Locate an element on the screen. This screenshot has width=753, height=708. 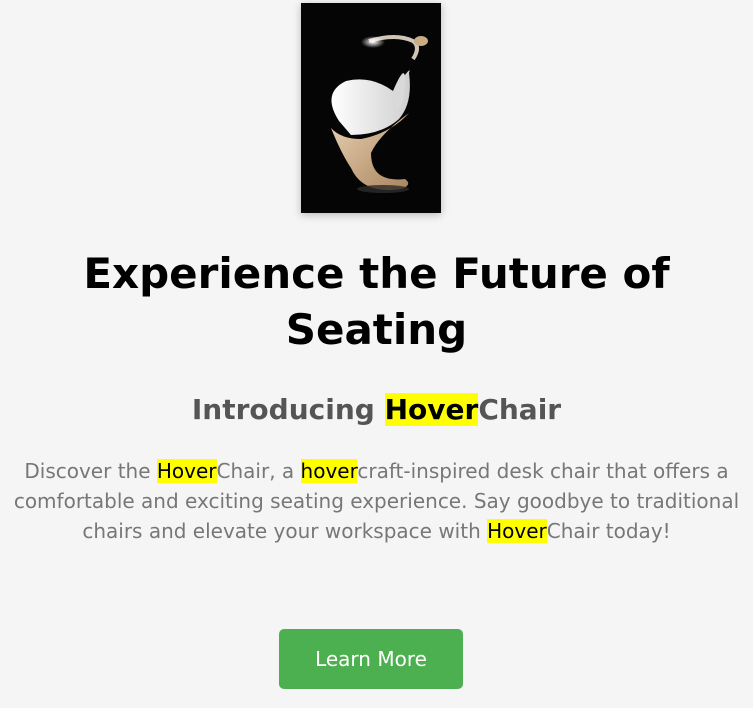
subheading-highlight: Hover is located at coordinates (431, 409).